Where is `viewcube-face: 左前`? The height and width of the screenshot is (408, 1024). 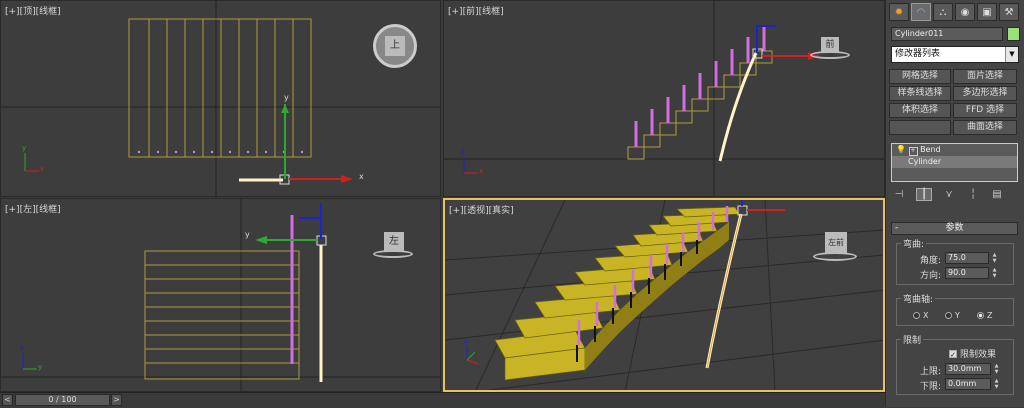
viewcube-face: 左前 is located at coordinates (836, 243).